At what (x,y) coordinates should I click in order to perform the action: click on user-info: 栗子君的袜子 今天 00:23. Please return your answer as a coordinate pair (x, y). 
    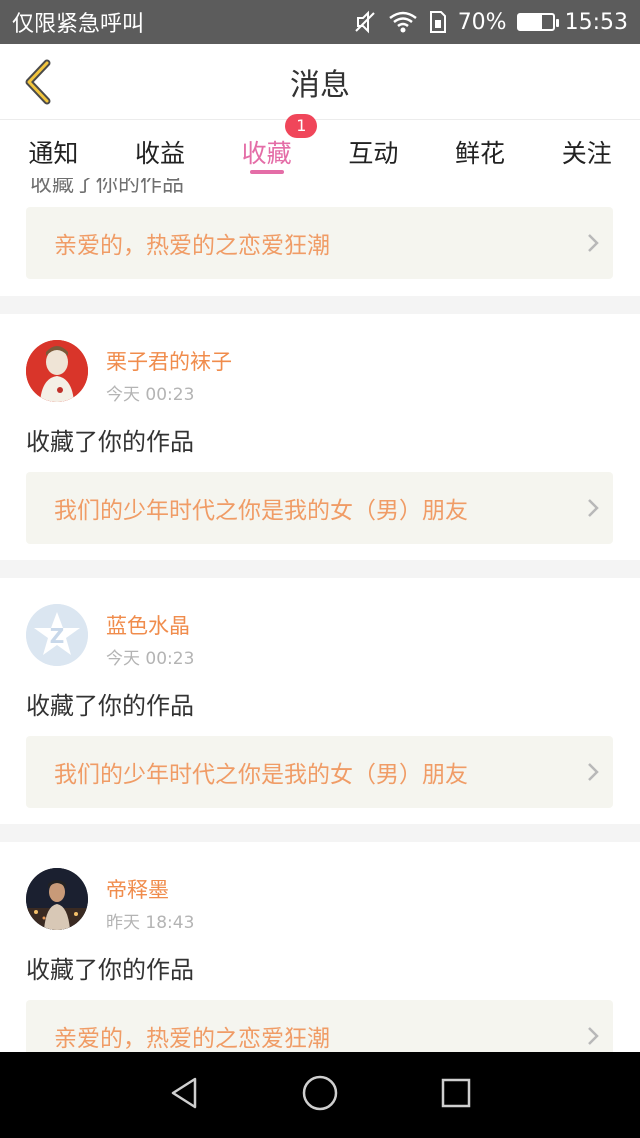
    Looking at the image, I should click on (169, 372).